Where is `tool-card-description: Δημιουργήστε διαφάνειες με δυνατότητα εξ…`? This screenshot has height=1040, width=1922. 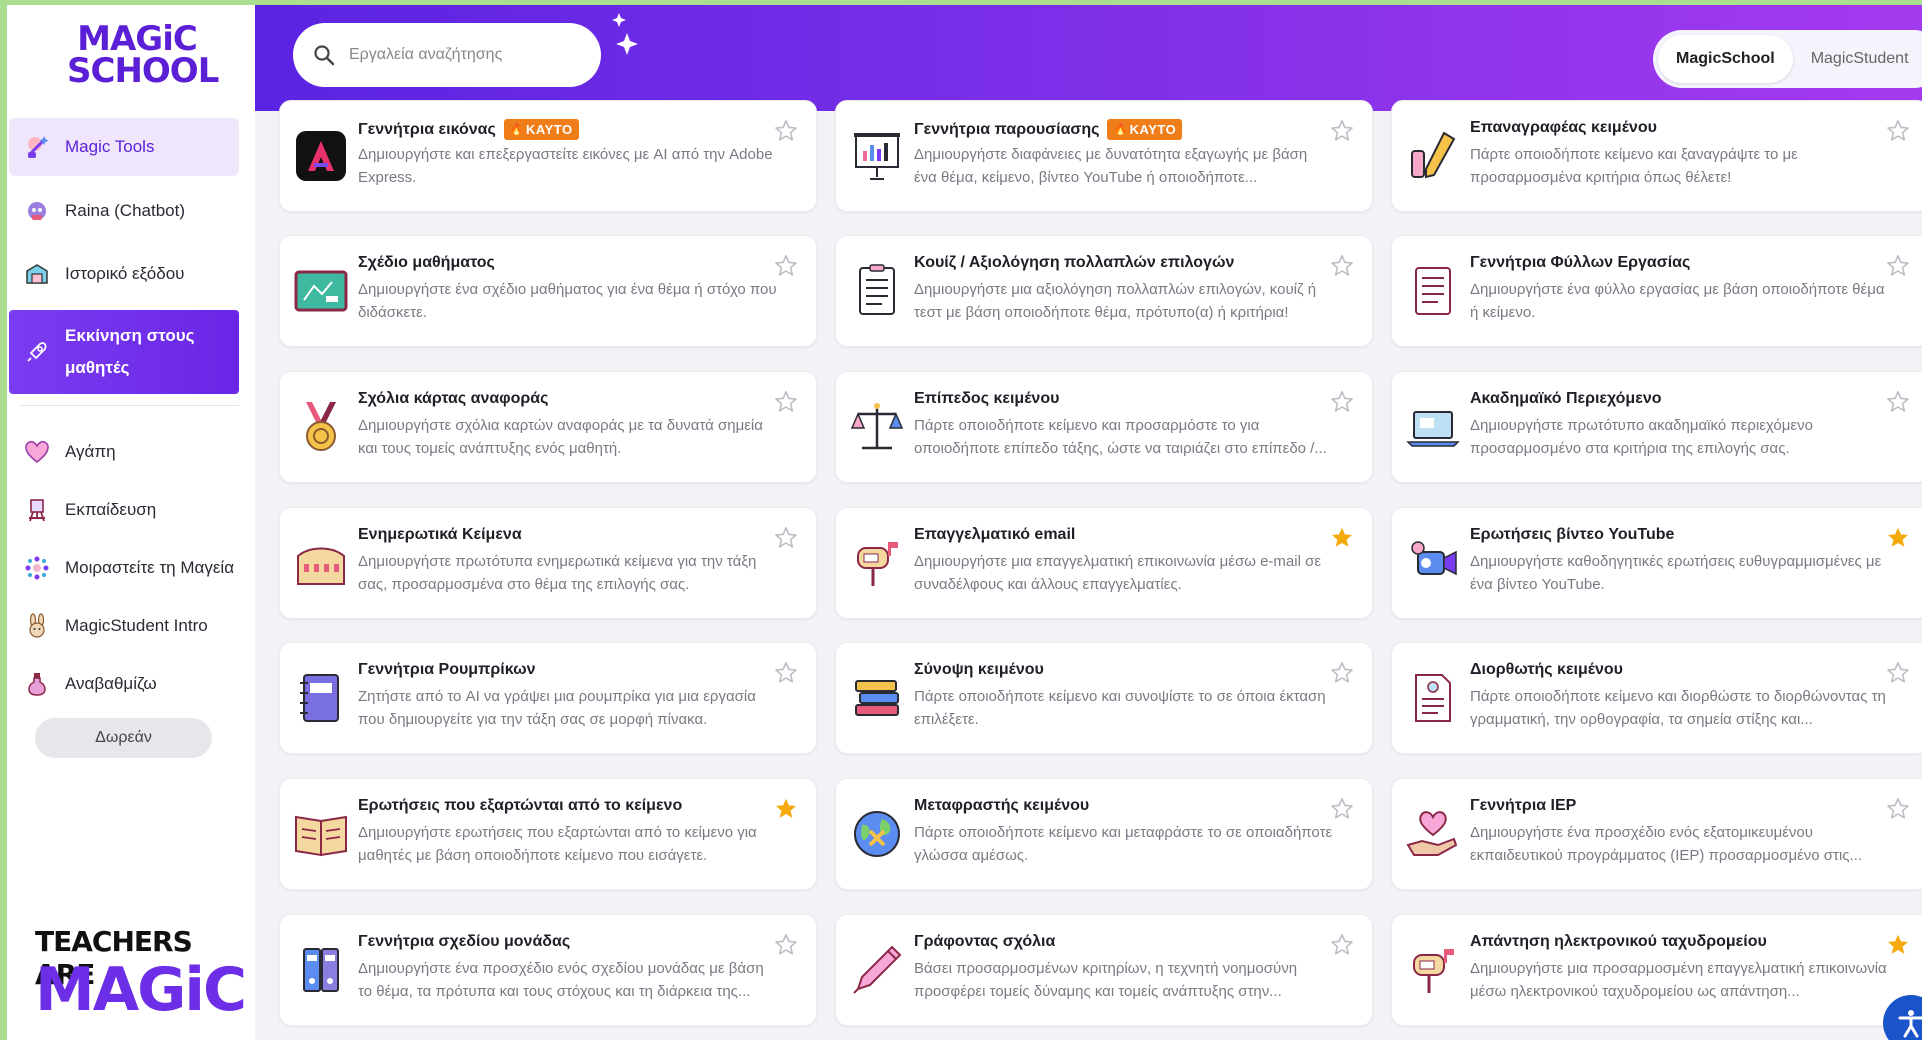
tool-card-description: Δημιουργήστε διαφάνειες με δυνατότητα εξ… is located at coordinates (1111, 166).